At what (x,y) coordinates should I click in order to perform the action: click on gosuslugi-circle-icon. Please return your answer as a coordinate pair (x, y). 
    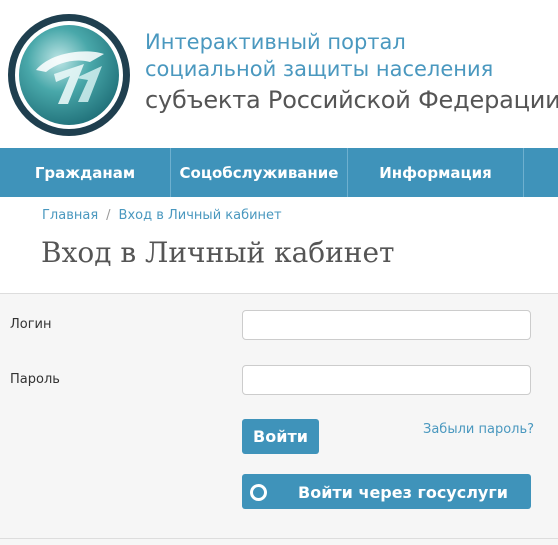
    Looking at the image, I should click on (258, 492).